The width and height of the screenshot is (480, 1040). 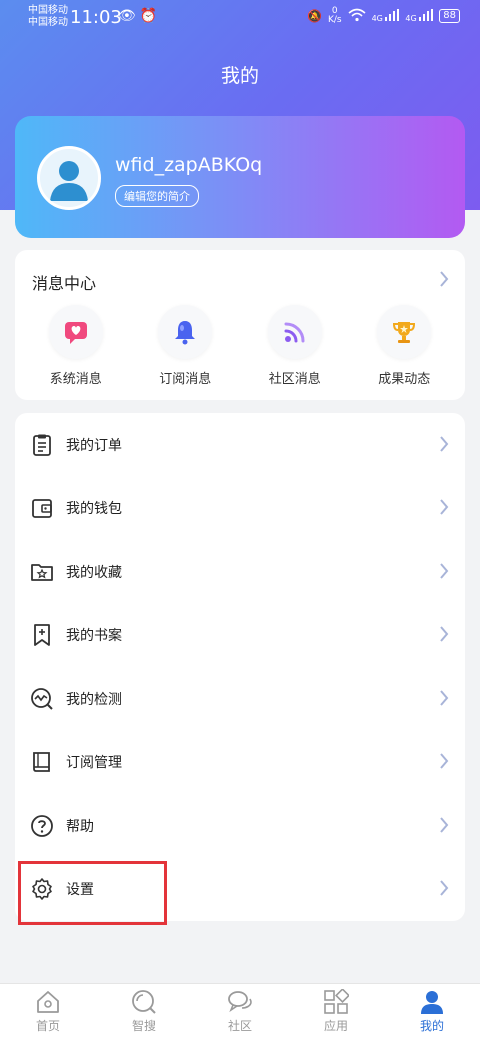 I want to click on apps-icon, so click(x=336, y=1001).